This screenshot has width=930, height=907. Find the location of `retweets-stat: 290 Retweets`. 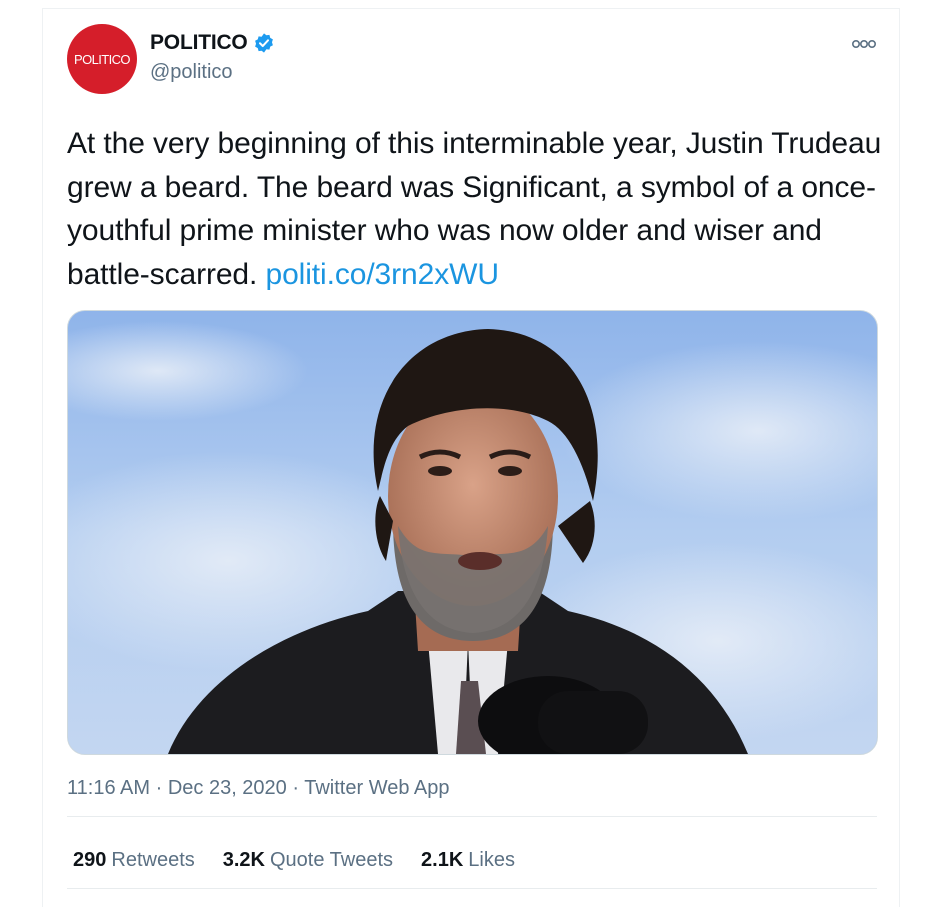

retweets-stat: 290 Retweets is located at coordinates (134, 860).